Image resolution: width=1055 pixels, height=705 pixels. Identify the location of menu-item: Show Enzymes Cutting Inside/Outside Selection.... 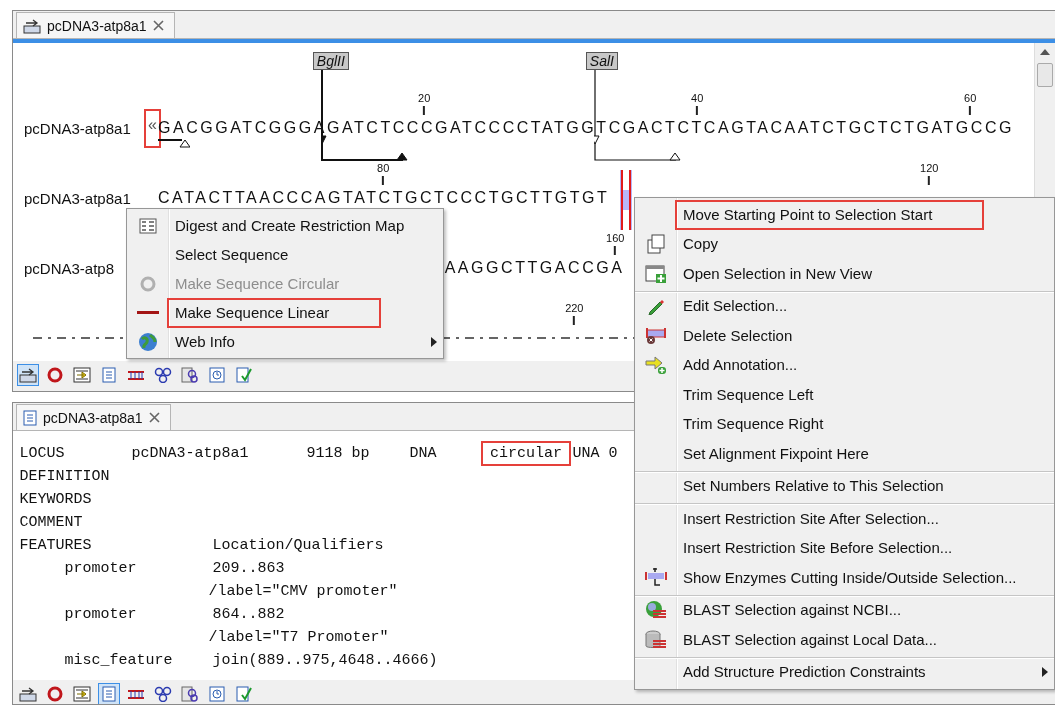
(844, 578).